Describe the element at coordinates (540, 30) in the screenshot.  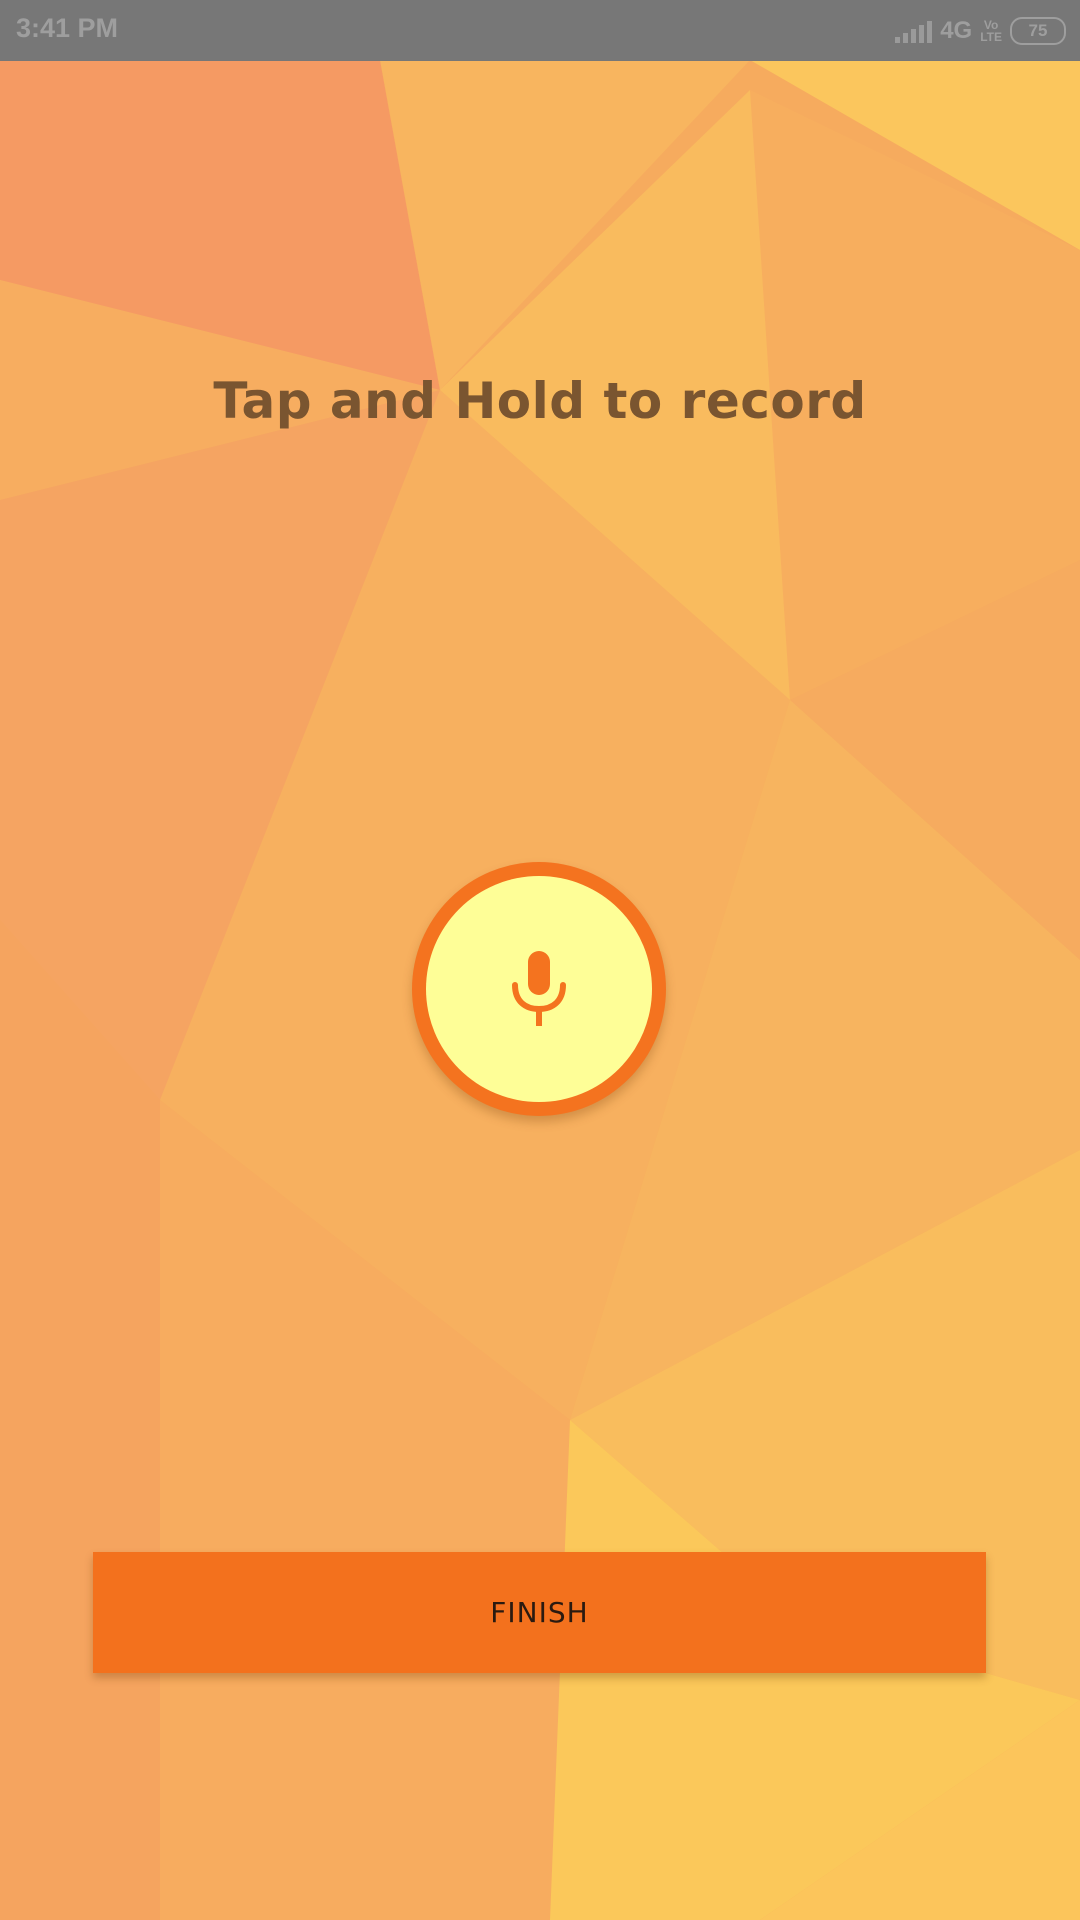
I see `status-bar: 3:41 PM 4G Vo LTE 75` at that location.